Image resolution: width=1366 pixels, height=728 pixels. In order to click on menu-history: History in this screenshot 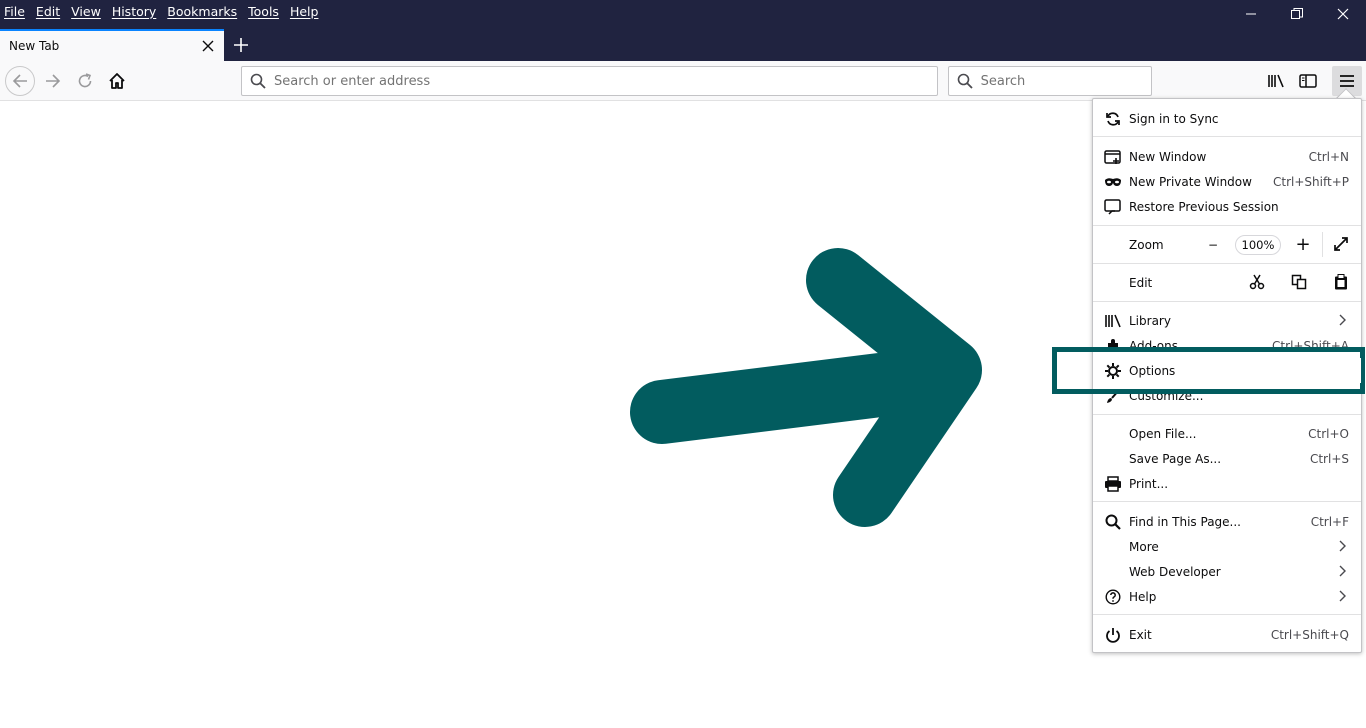, I will do `click(134, 11)`.